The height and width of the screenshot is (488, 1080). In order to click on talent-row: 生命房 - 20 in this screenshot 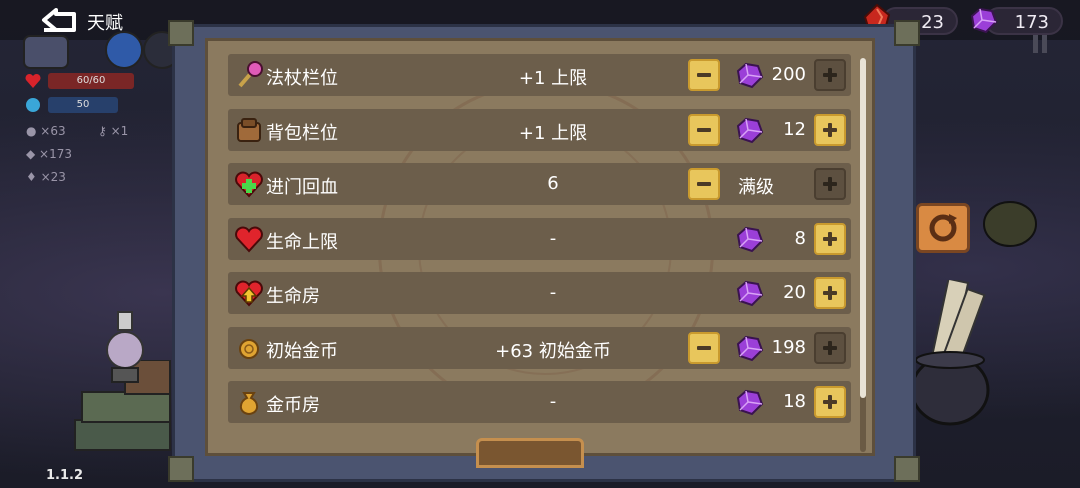, I will do `click(539, 293)`.